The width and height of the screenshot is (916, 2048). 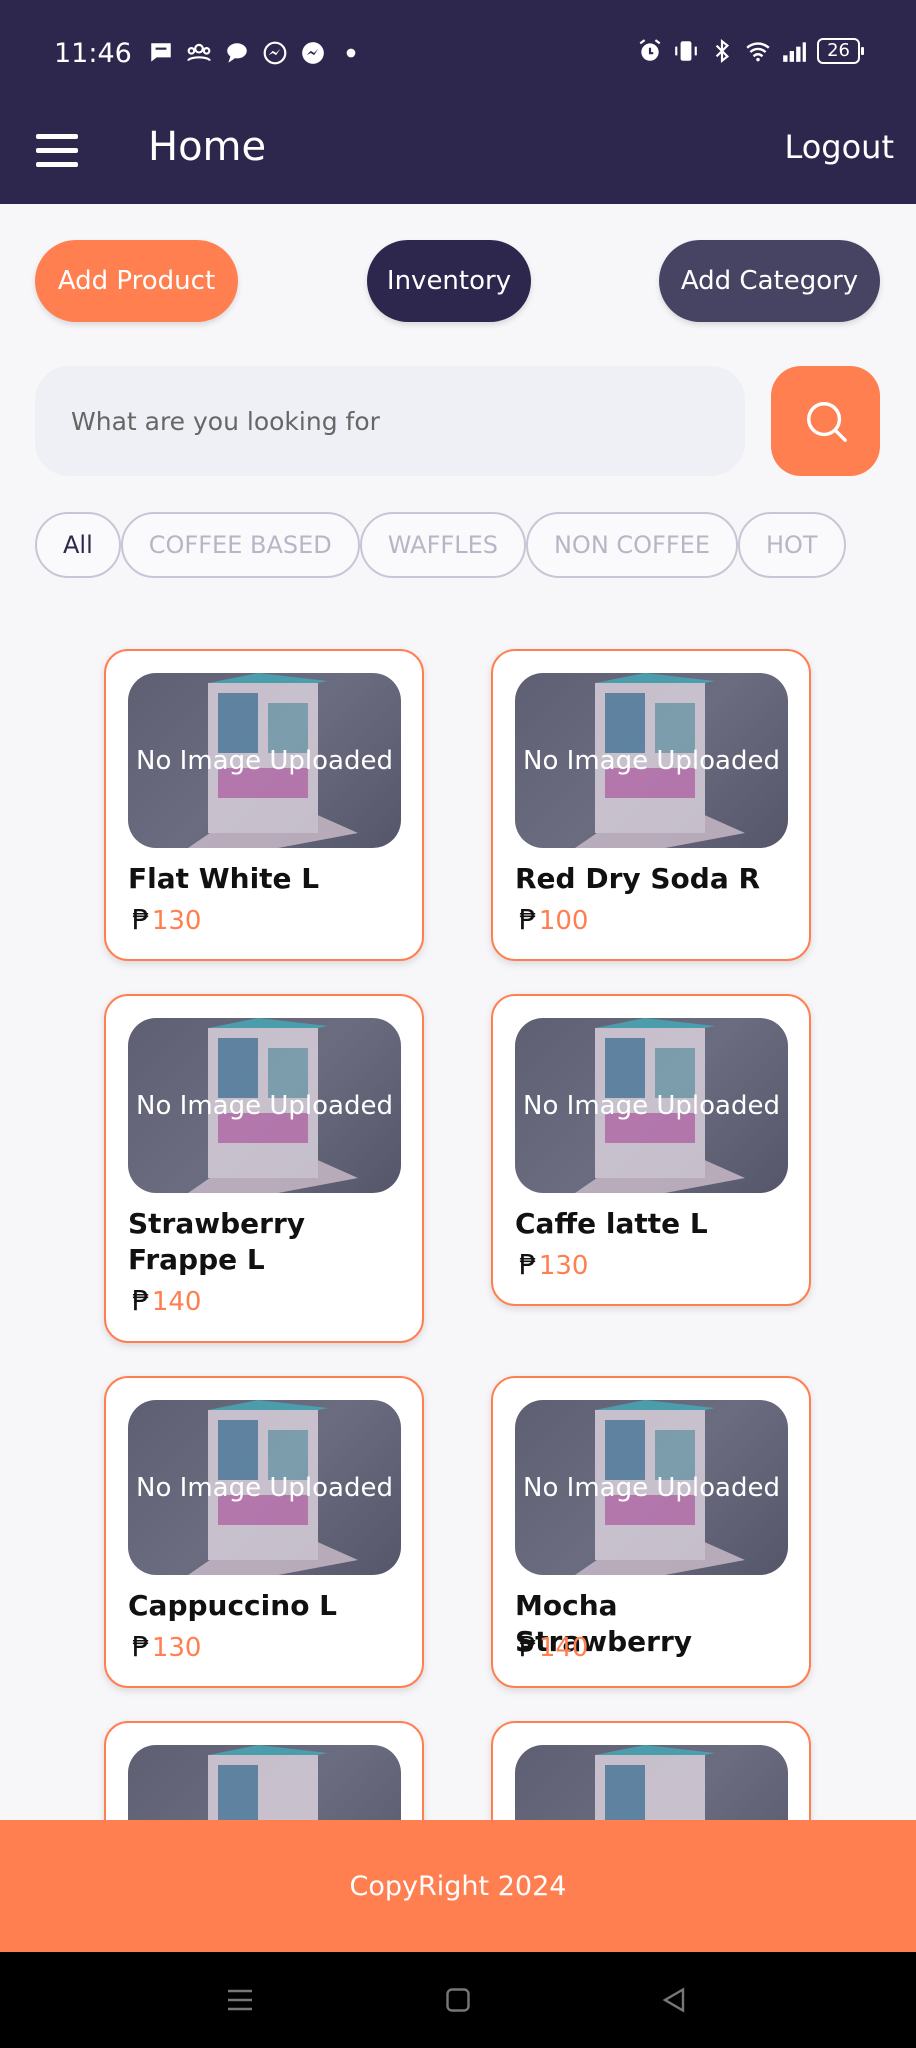 I want to click on search-button, so click(x=825, y=421).